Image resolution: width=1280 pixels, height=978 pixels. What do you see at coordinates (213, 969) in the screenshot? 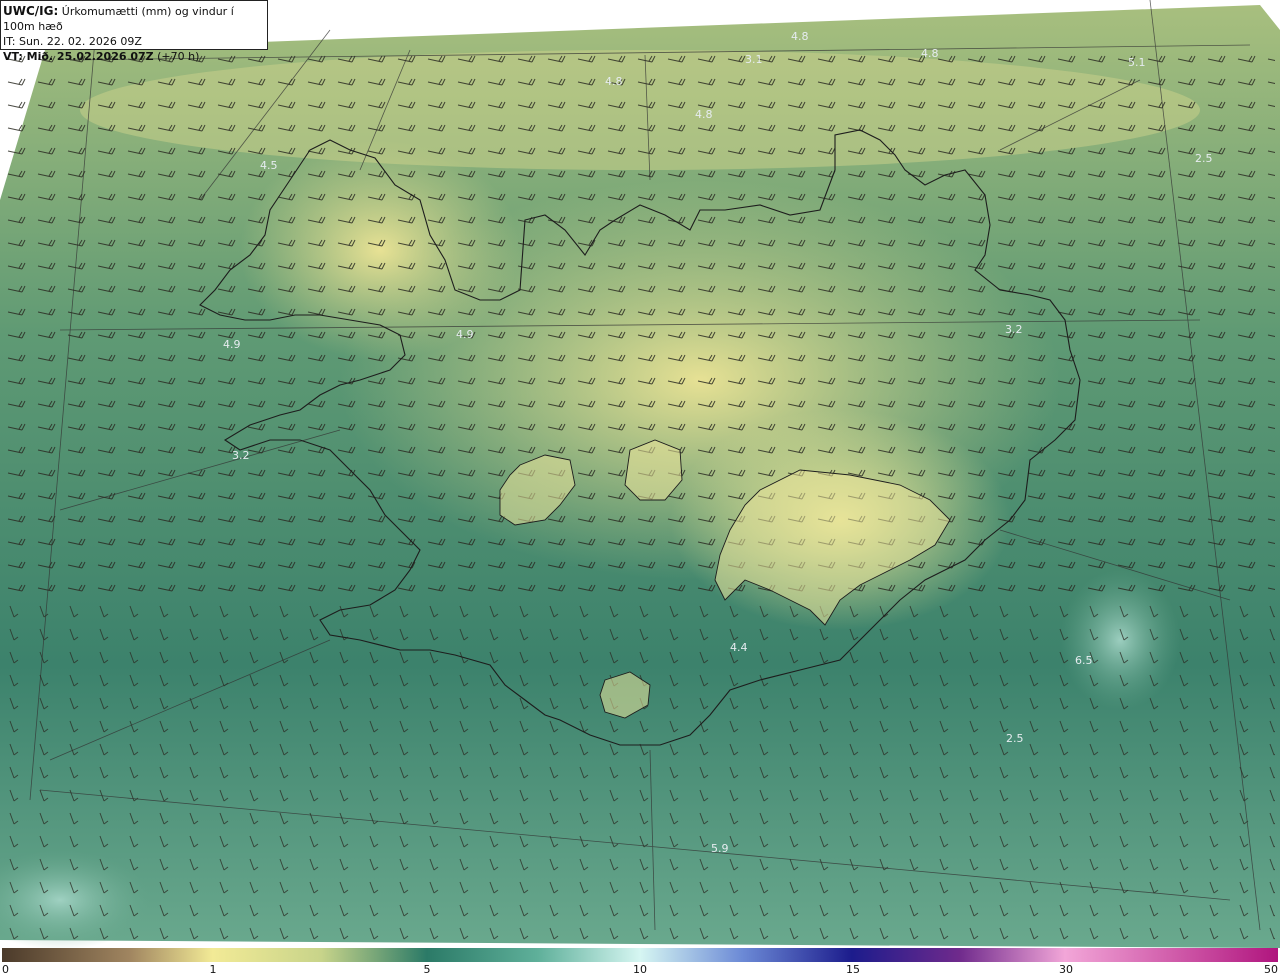
I see `colorbar-tick: 1` at bounding box center [213, 969].